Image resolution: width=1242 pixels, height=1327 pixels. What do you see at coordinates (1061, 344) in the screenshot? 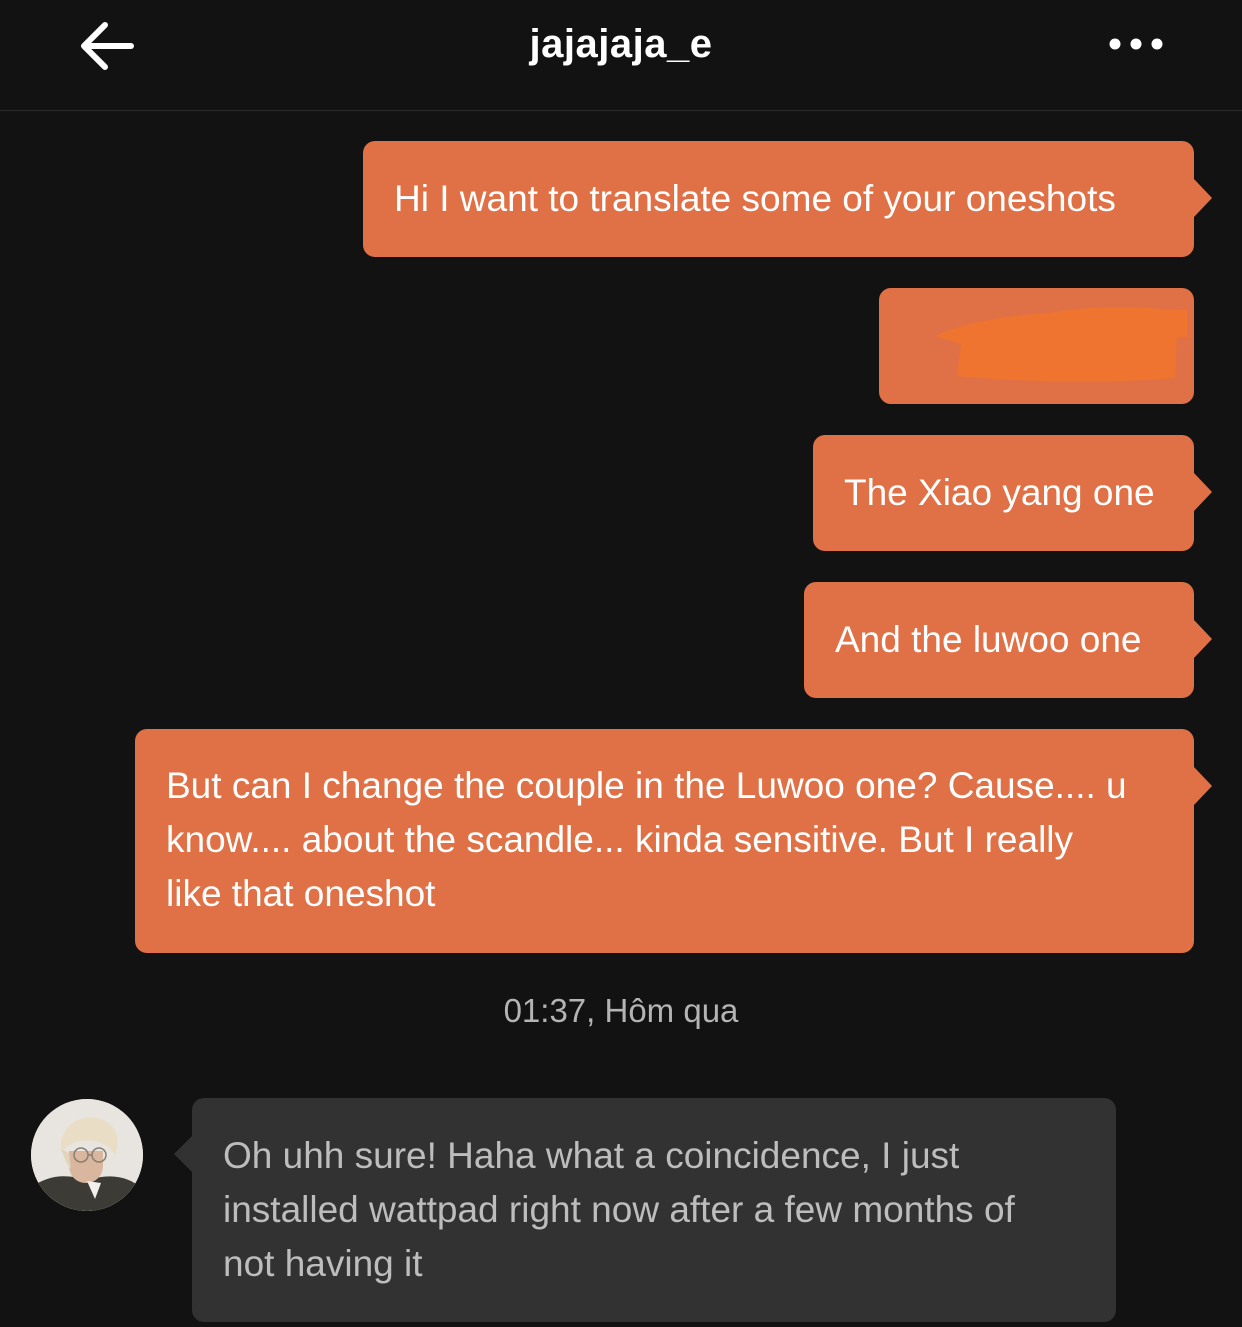
I see `redaction-scribble` at bounding box center [1061, 344].